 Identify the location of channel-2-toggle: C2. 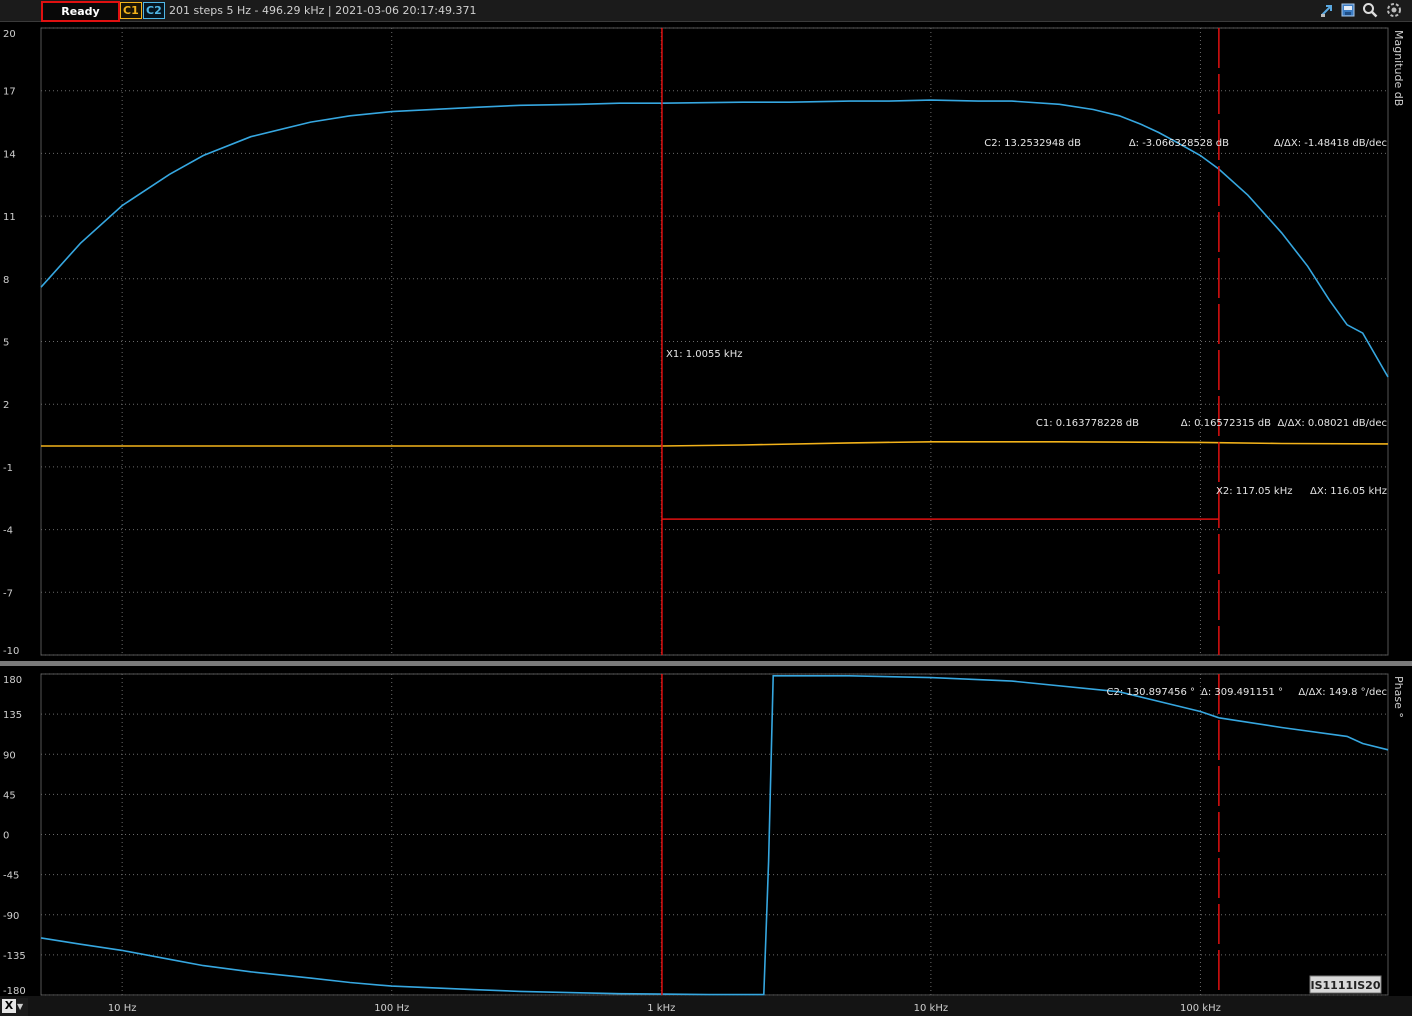
(154, 10).